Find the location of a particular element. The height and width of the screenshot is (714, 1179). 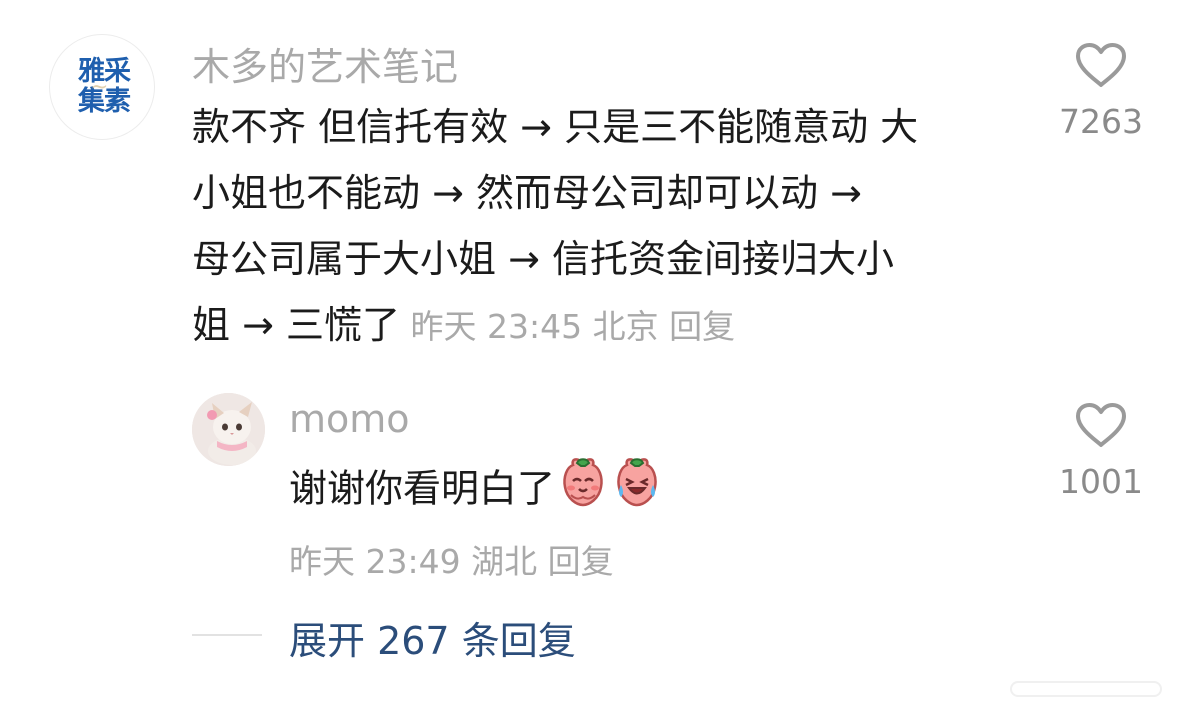

reply-like-count: 1001 is located at coordinates (1101, 481).